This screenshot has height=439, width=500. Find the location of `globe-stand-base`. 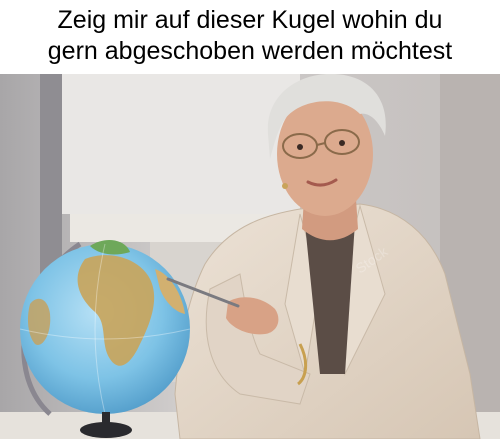

globe-stand-base is located at coordinates (106, 430).